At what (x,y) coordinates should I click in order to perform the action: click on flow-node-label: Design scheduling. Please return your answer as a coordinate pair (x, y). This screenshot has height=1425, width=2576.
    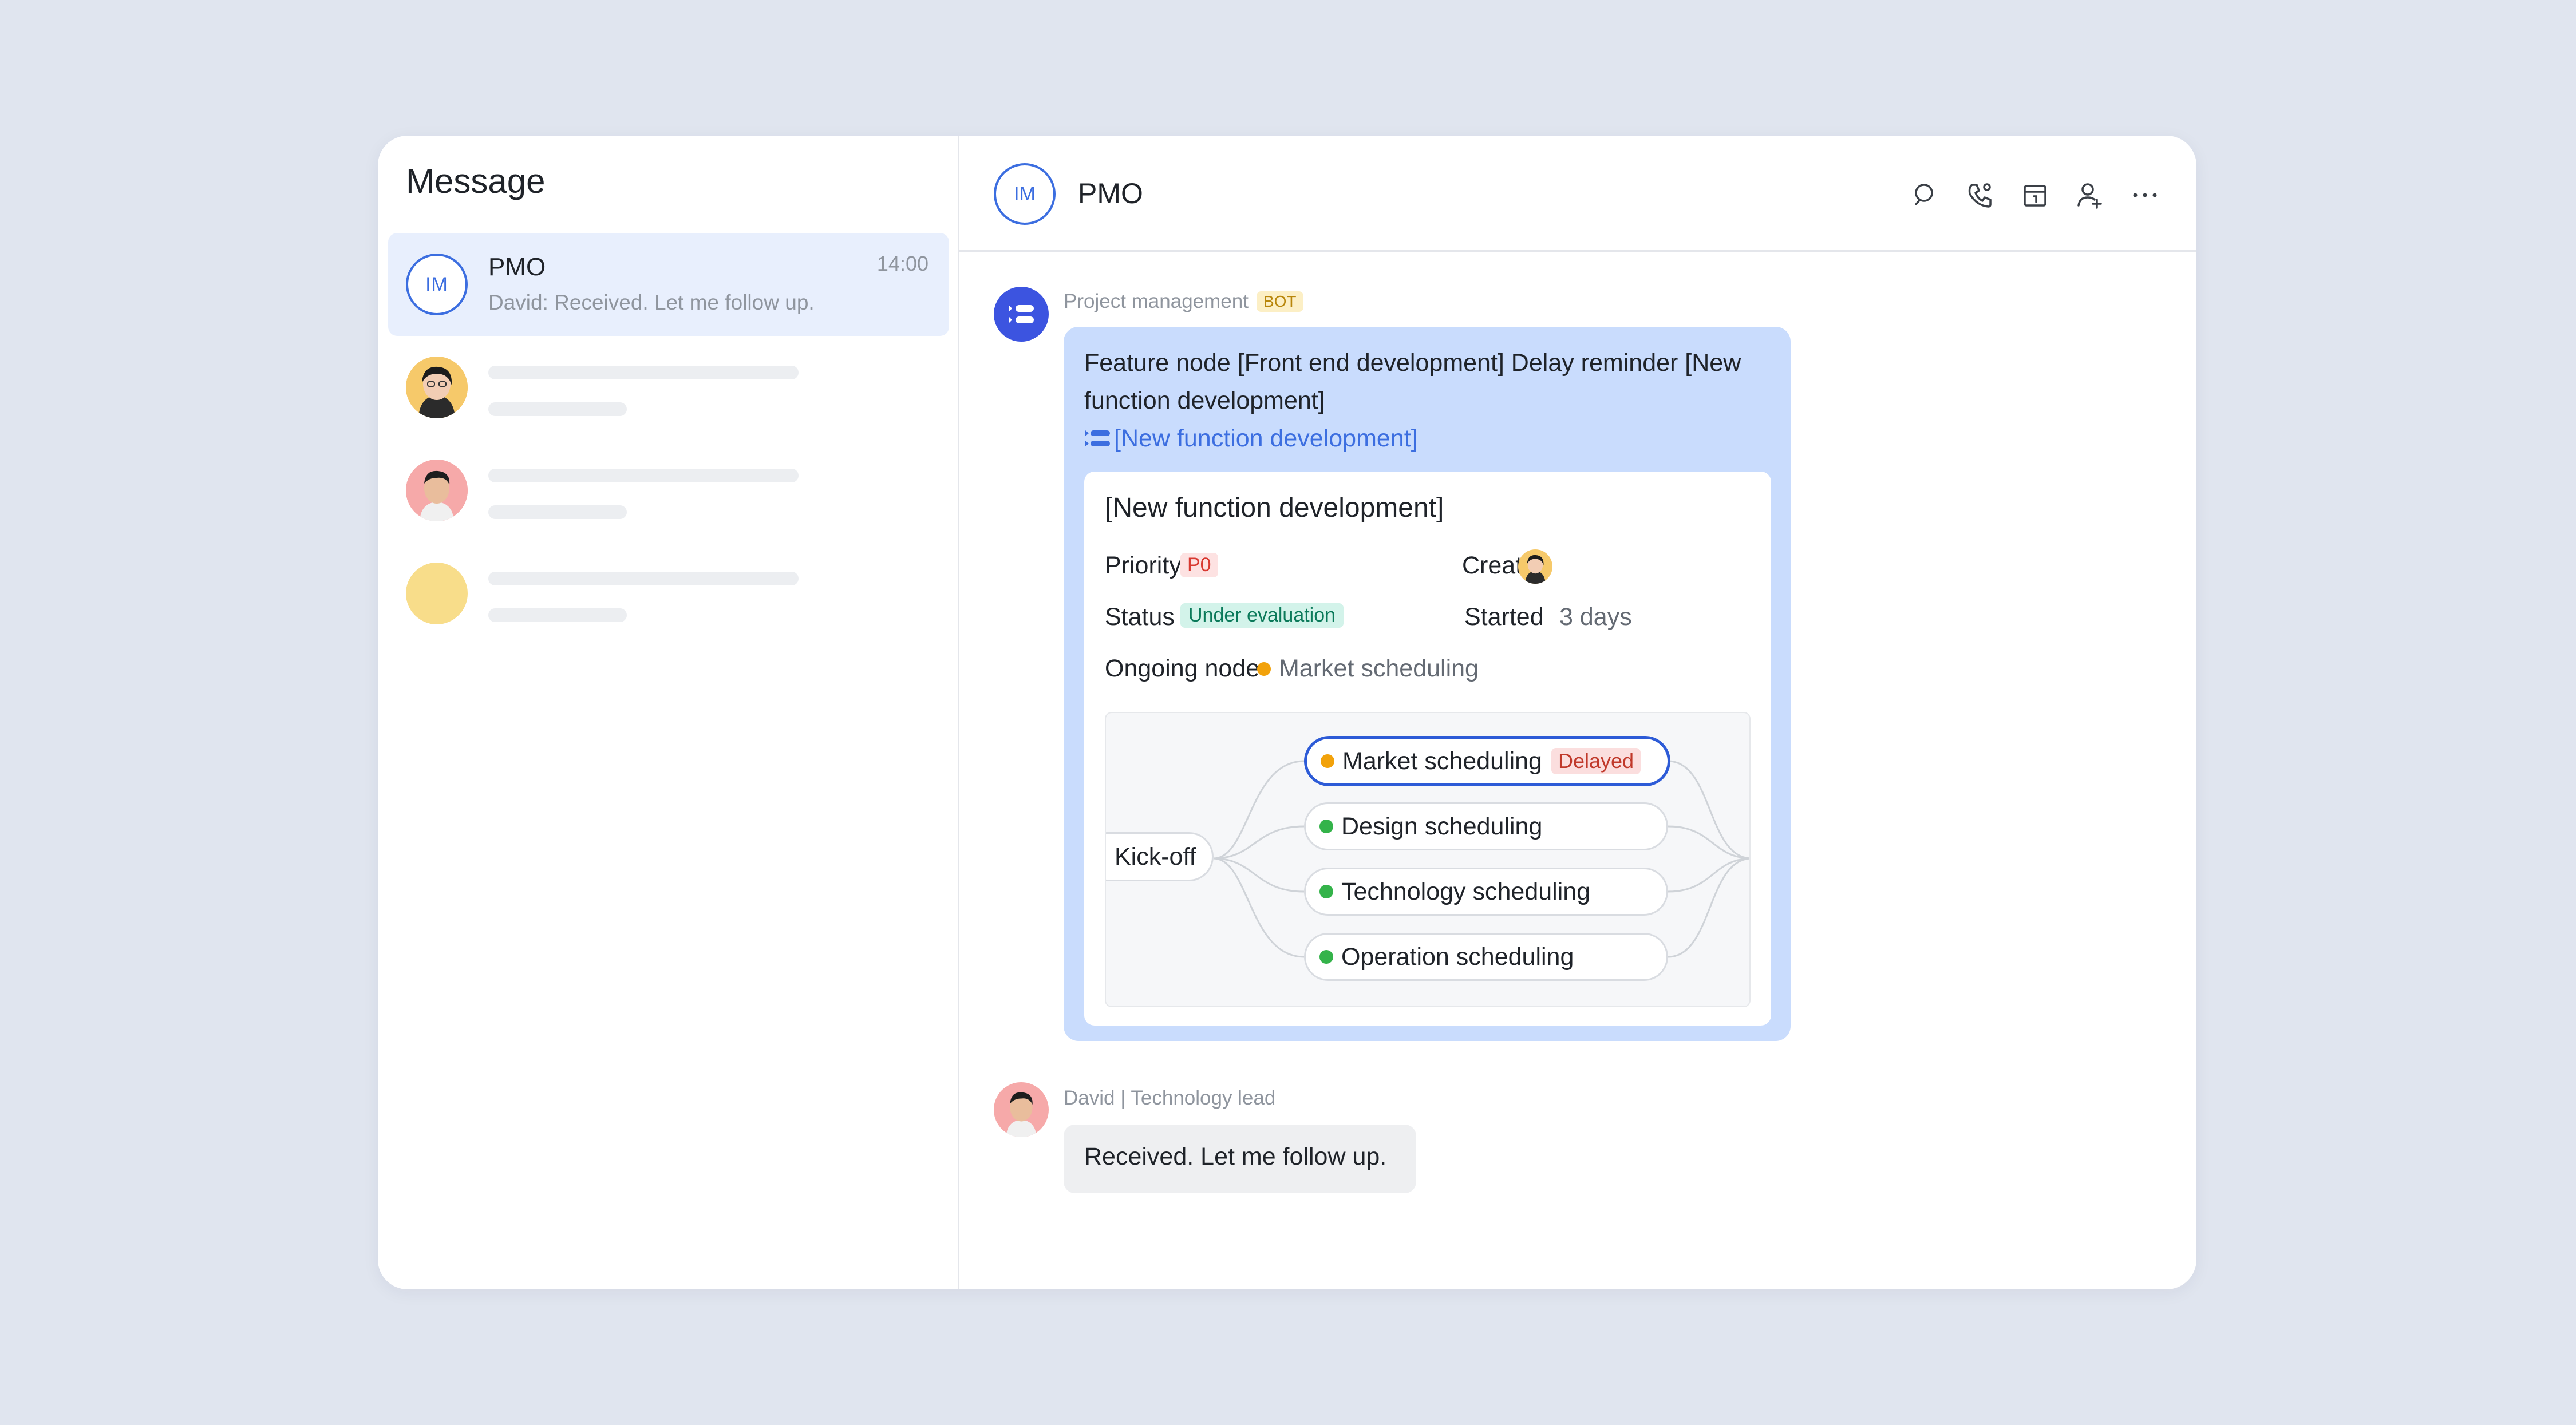
    Looking at the image, I should click on (1442, 826).